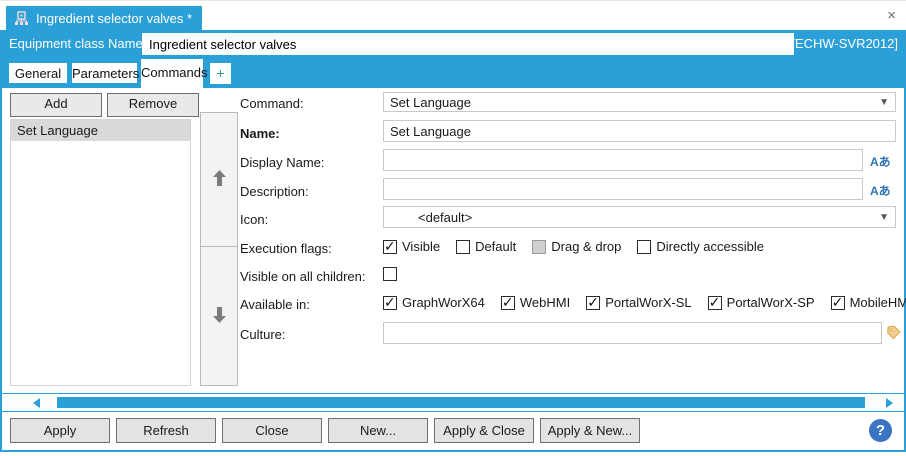 The image size is (906, 456). I want to click on document-tab: Ingredient selector valves * ✕, so click(109, 18).